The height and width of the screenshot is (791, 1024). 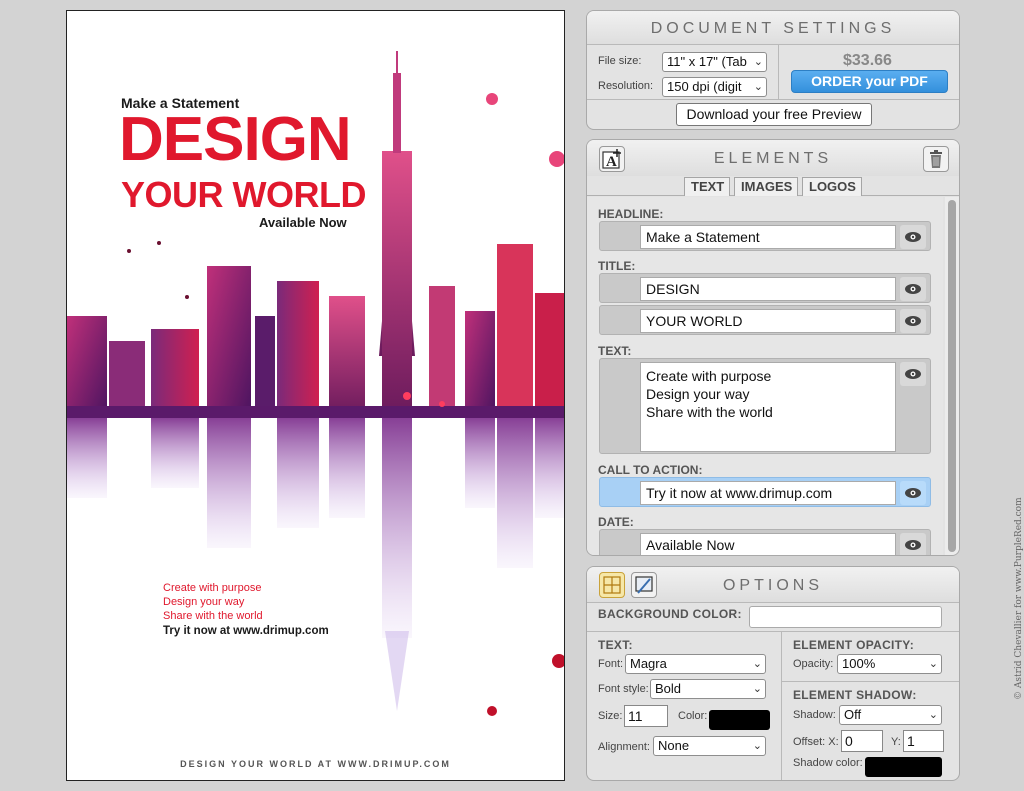 What do you see at coordinates (813, 664) in the screenshot?
I see `opacity-label: Opacity:` at bounding box center [813, 664].